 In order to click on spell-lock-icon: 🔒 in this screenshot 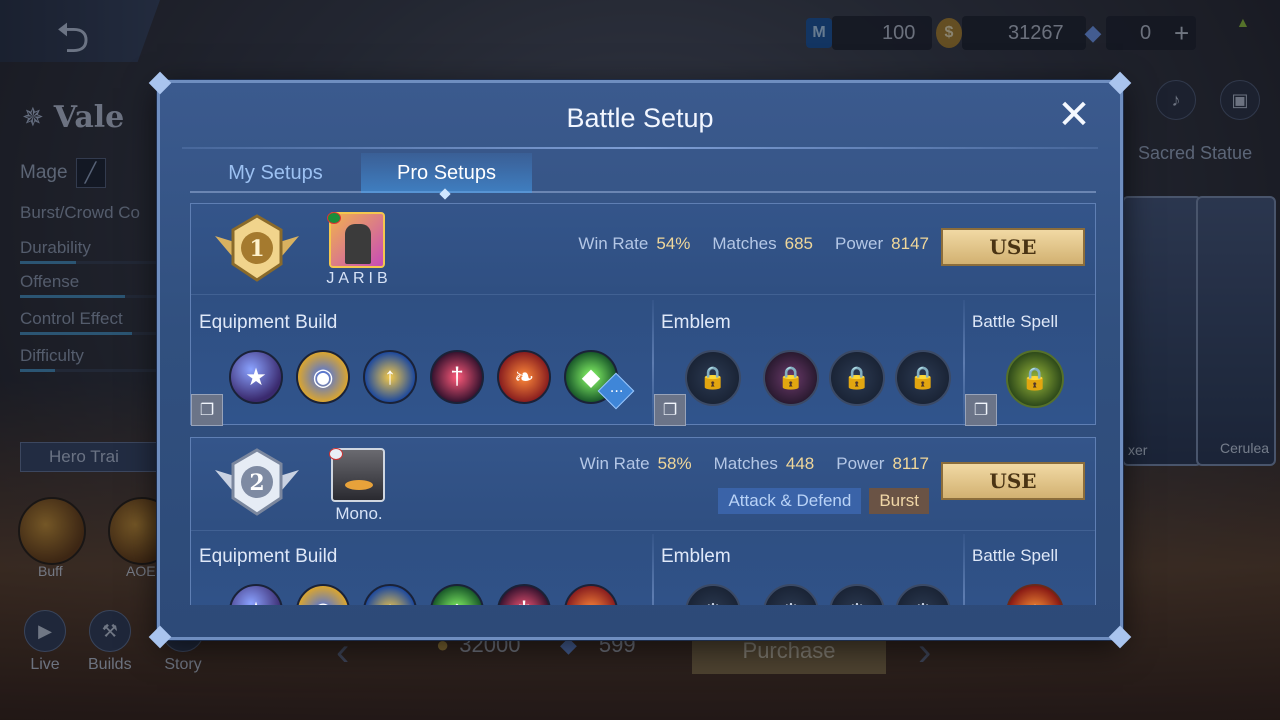, I will do `click(1035, 379)`.